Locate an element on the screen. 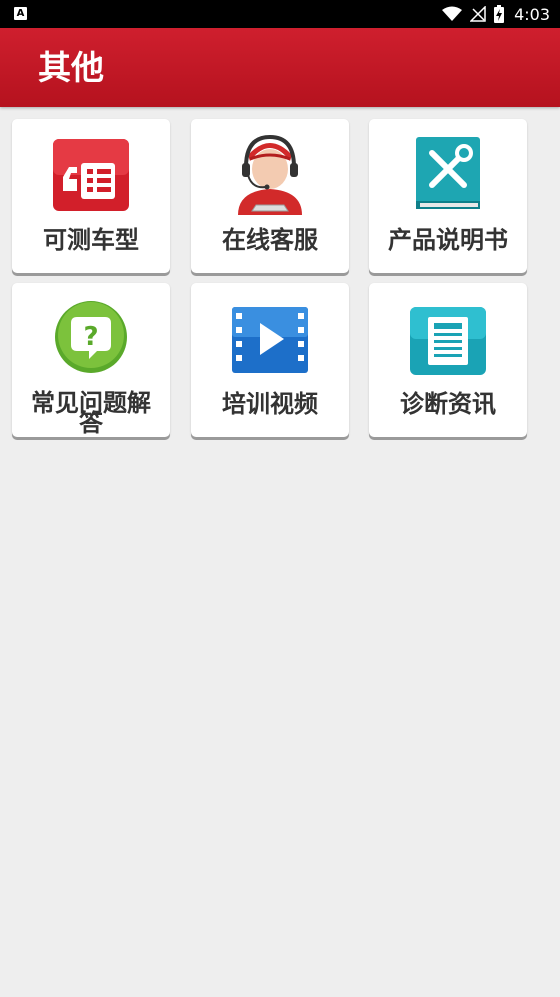 The height and width of the screenshot is (997, 560). customer-service-agent-icon is located at coordinates (270, 174).